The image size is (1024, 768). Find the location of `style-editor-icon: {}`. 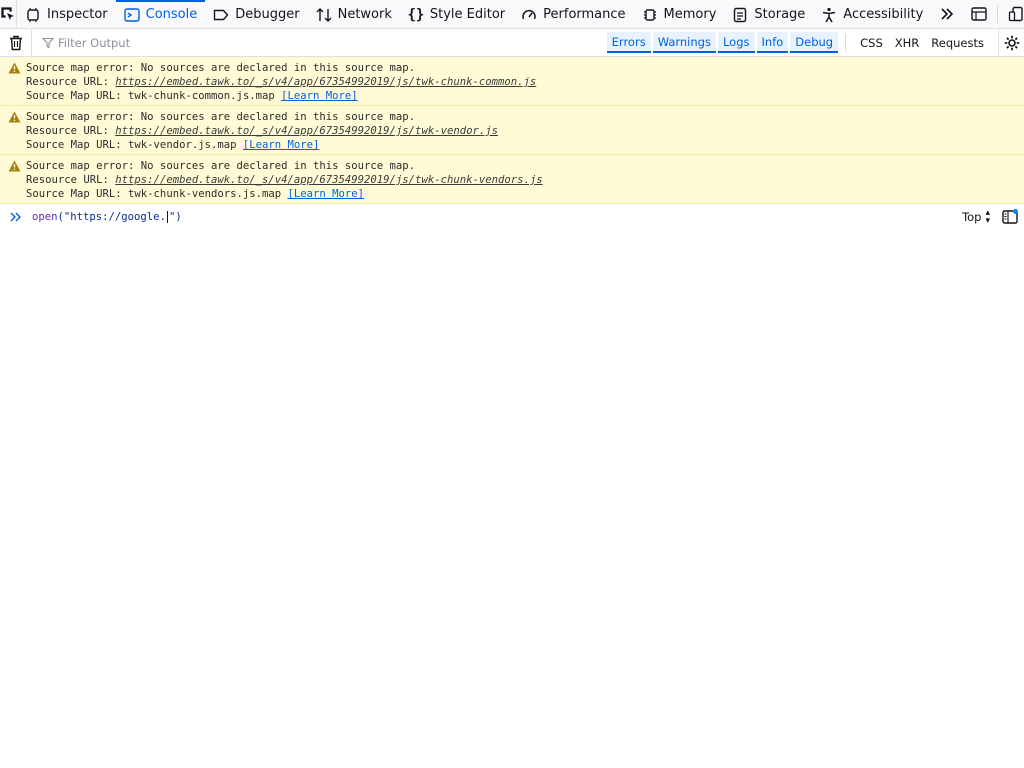

style-editor-icon: {} is located at coordinates (416, 14).